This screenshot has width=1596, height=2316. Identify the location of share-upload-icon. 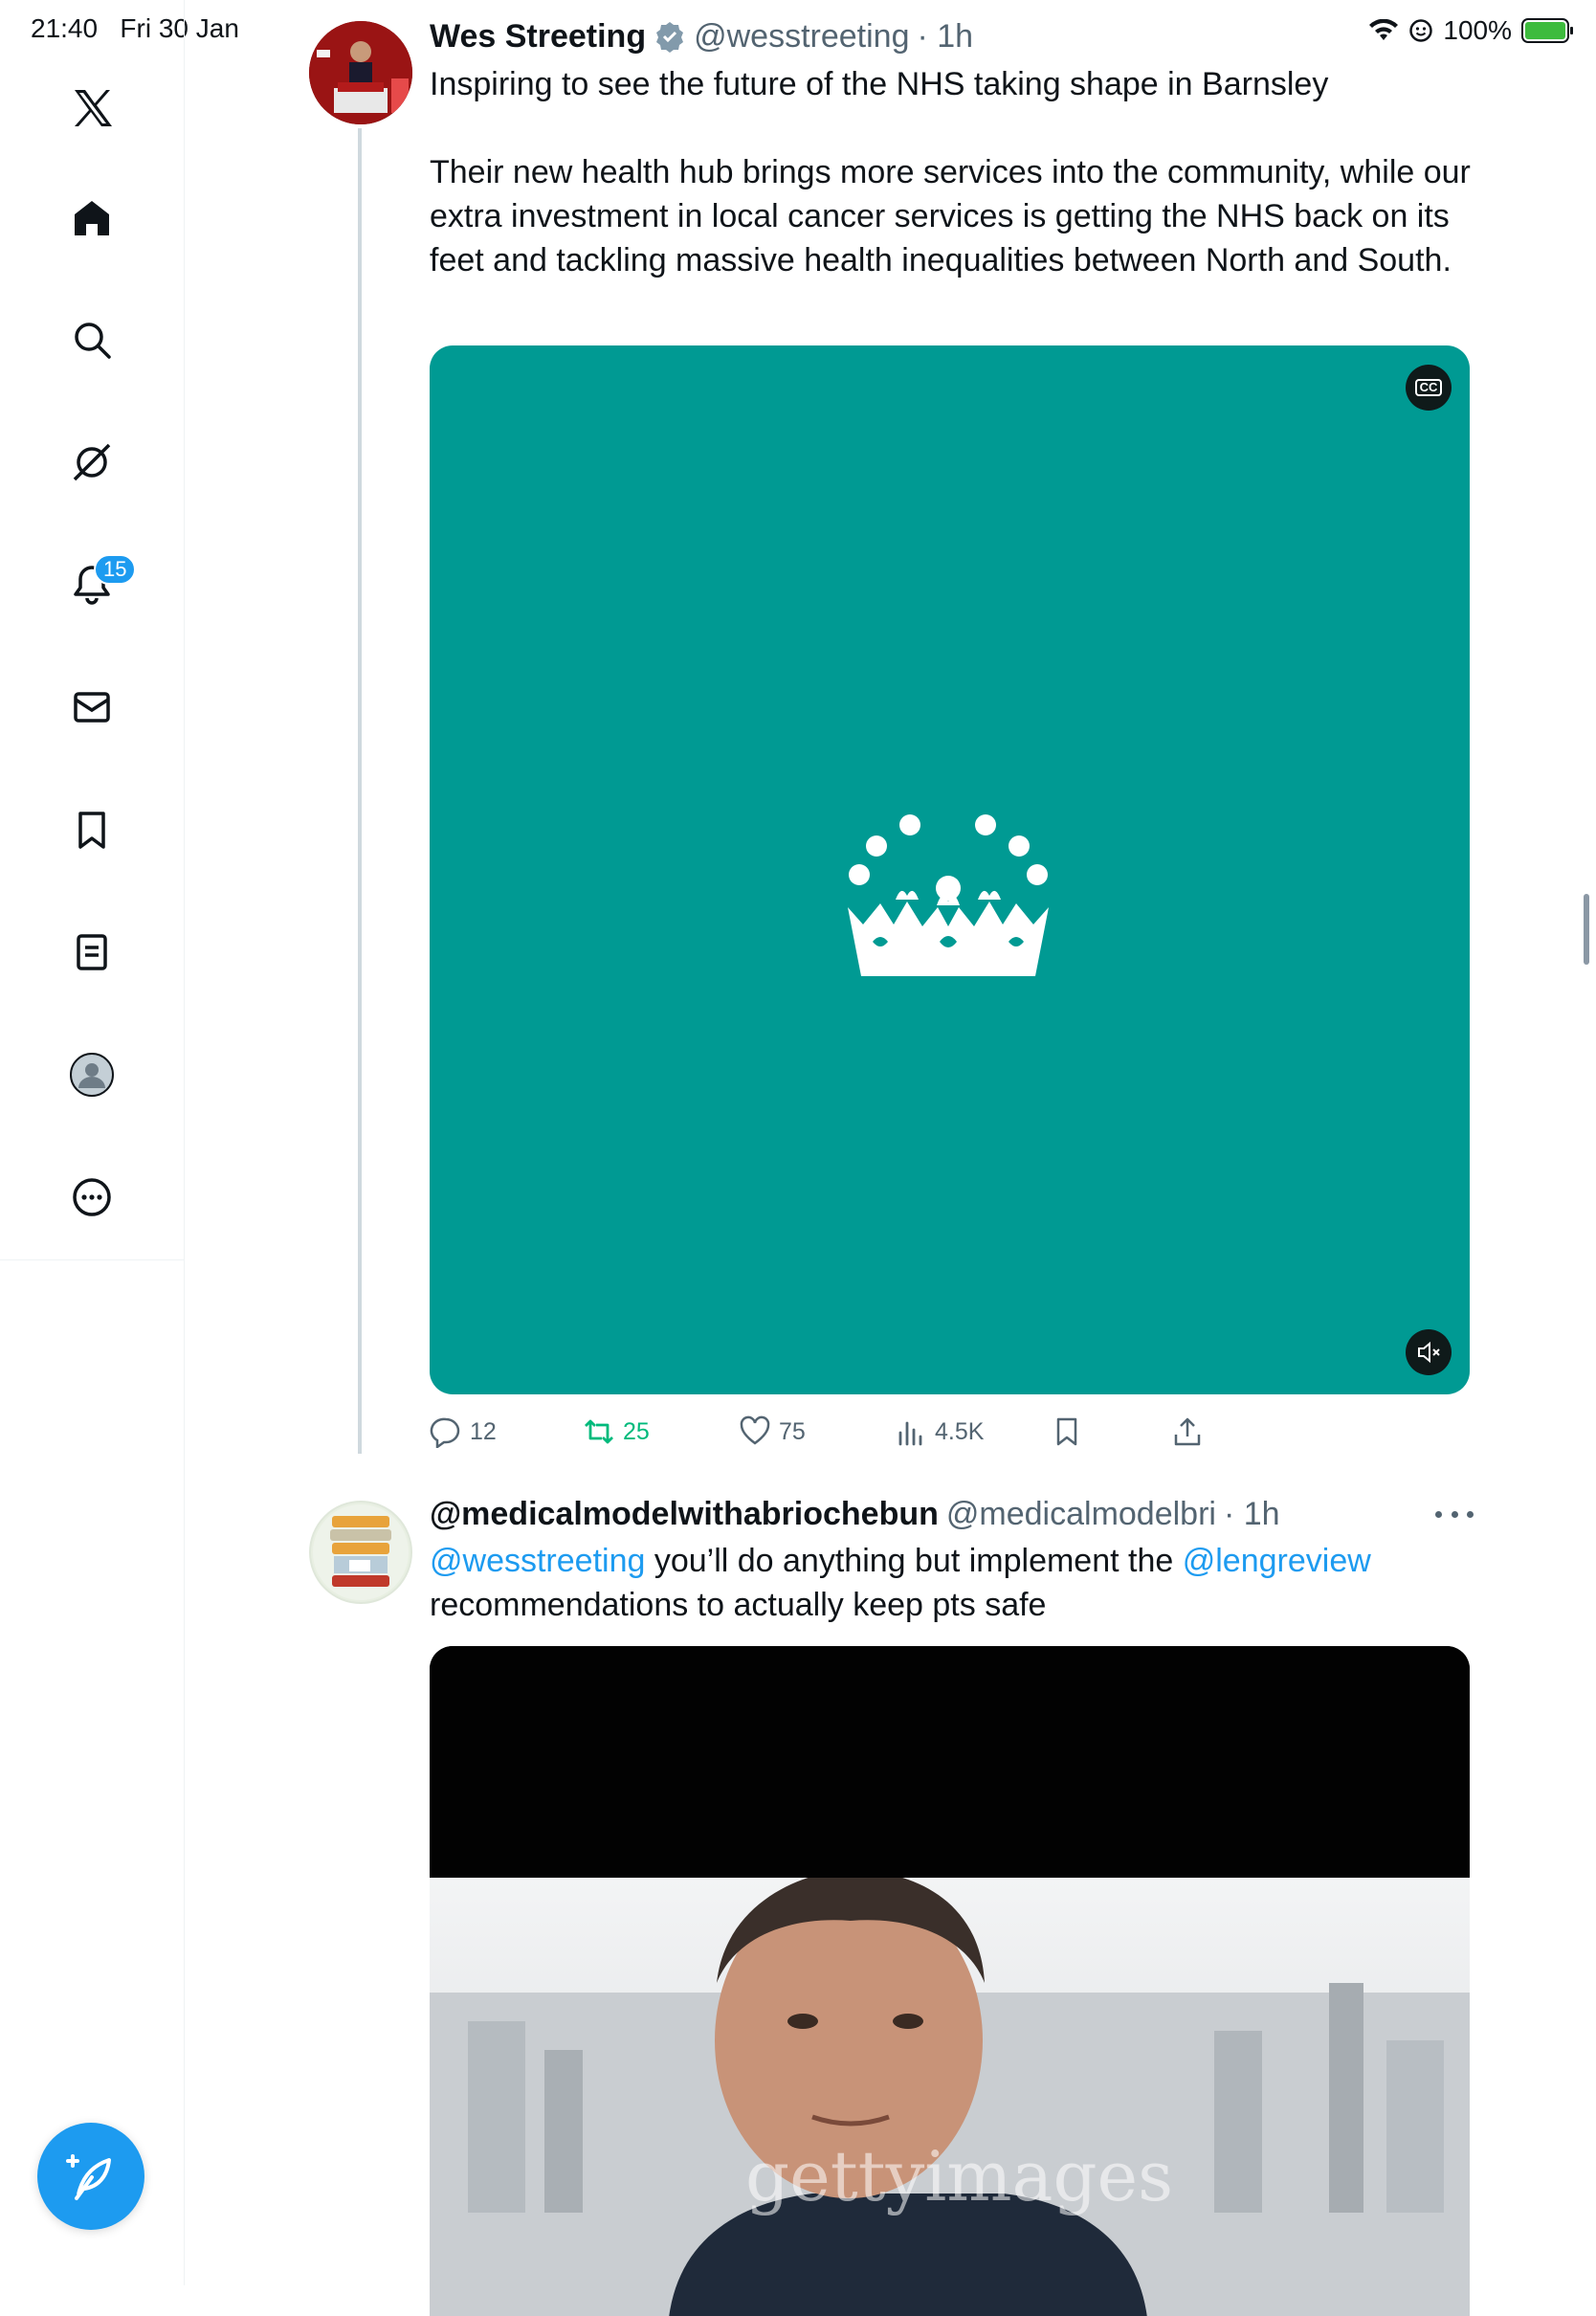
(1188, 1432).